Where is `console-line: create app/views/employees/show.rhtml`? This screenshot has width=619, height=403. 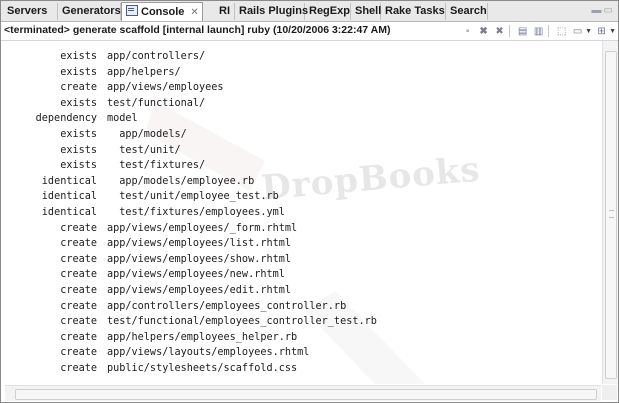
console-line: create app/views/employees/show.rhtml is located at coordinates (148, 260).